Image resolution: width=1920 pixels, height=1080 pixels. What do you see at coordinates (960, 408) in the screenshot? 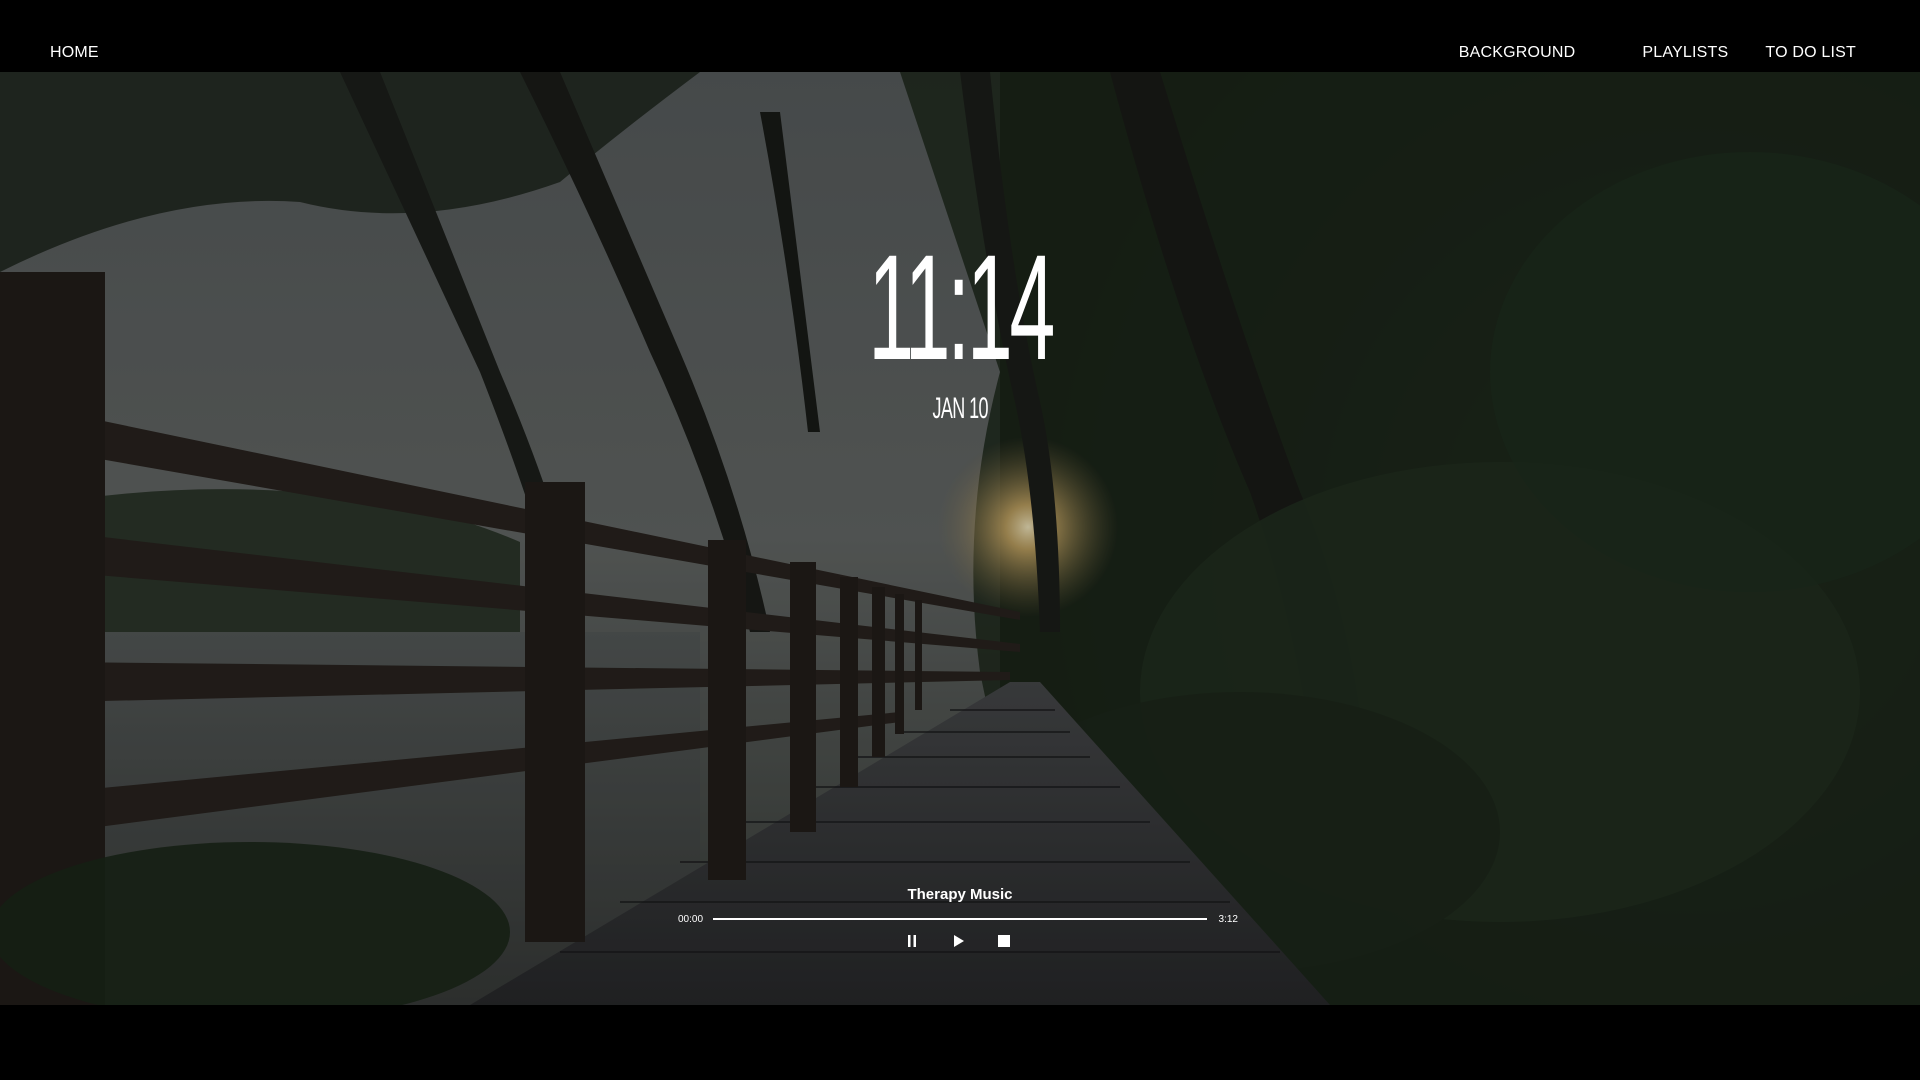
I see `clock-date: JAN 10` at bounding box center [960, 408].